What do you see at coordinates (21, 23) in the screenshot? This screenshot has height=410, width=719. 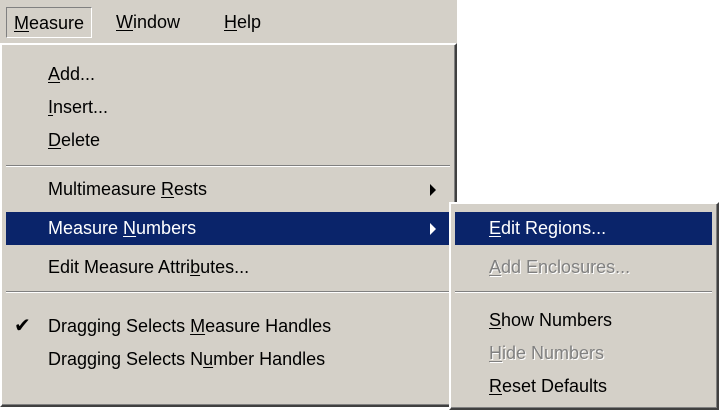 I see `menubar-measure-accel: M` at bounding box center [21, 23].